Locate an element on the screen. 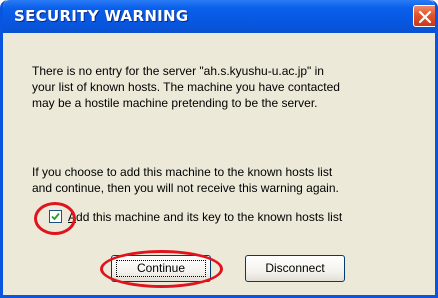 Image resolution: width=438 pixels, height=298 pixels. close-button is located at coordinates (424, 16).